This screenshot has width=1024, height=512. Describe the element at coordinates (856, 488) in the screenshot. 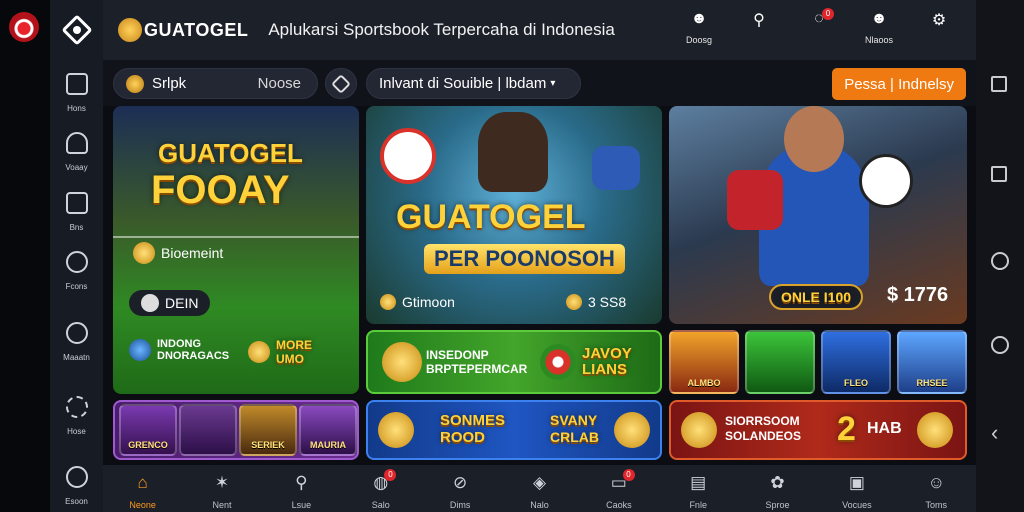

I see `bottom-nav-item: ▣ Vocues` at that location.